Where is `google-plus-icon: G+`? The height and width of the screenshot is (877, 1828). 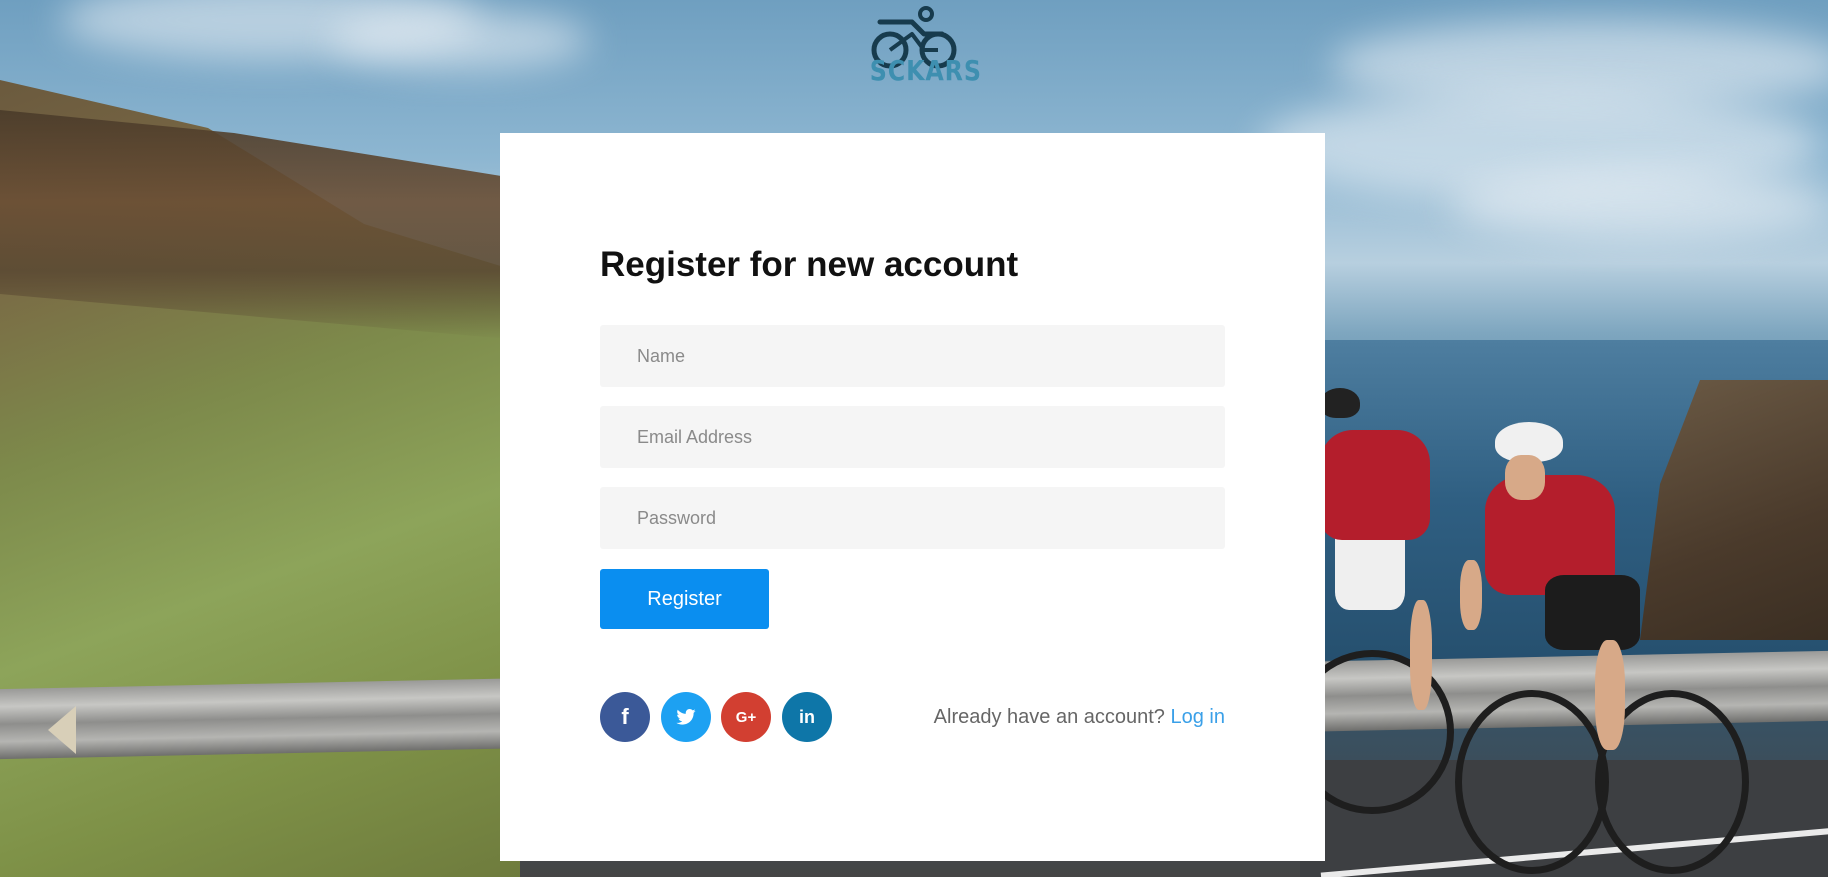 google-plus-icon: G+ is located at coordinates (746, 717).